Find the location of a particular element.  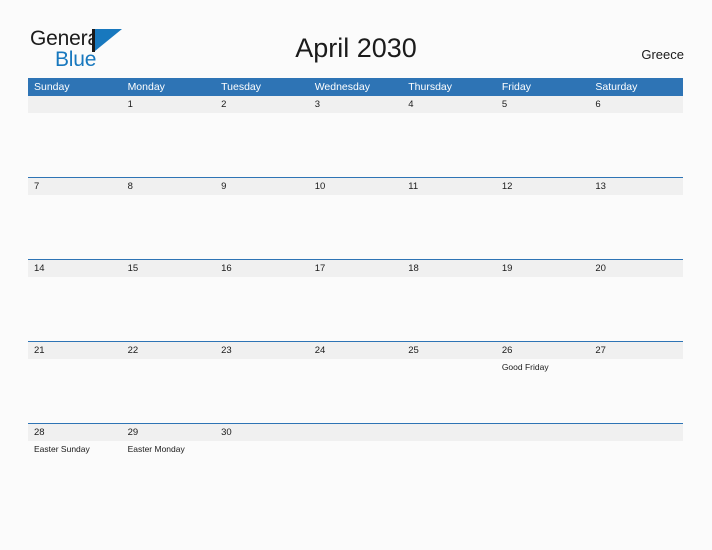

calendar-day-cell: 5 is located at coordinates (542, 136).